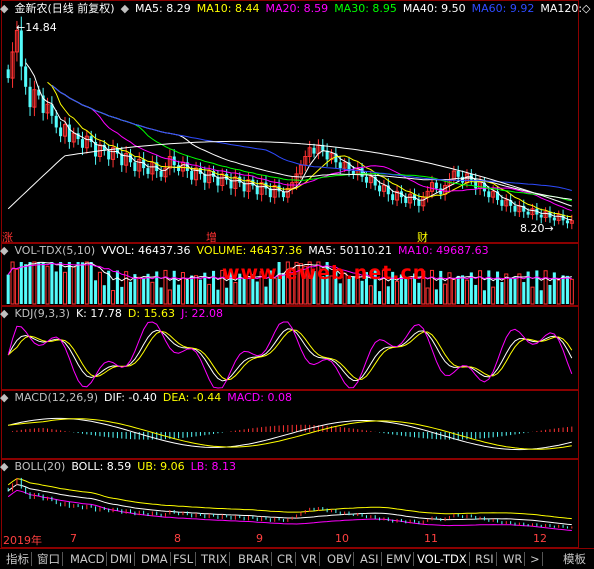 This screenshot has width=594, height=569. Describe the element at coordinates (513, 559) in the screenshot. I see `tab-wr: WR` at that location.